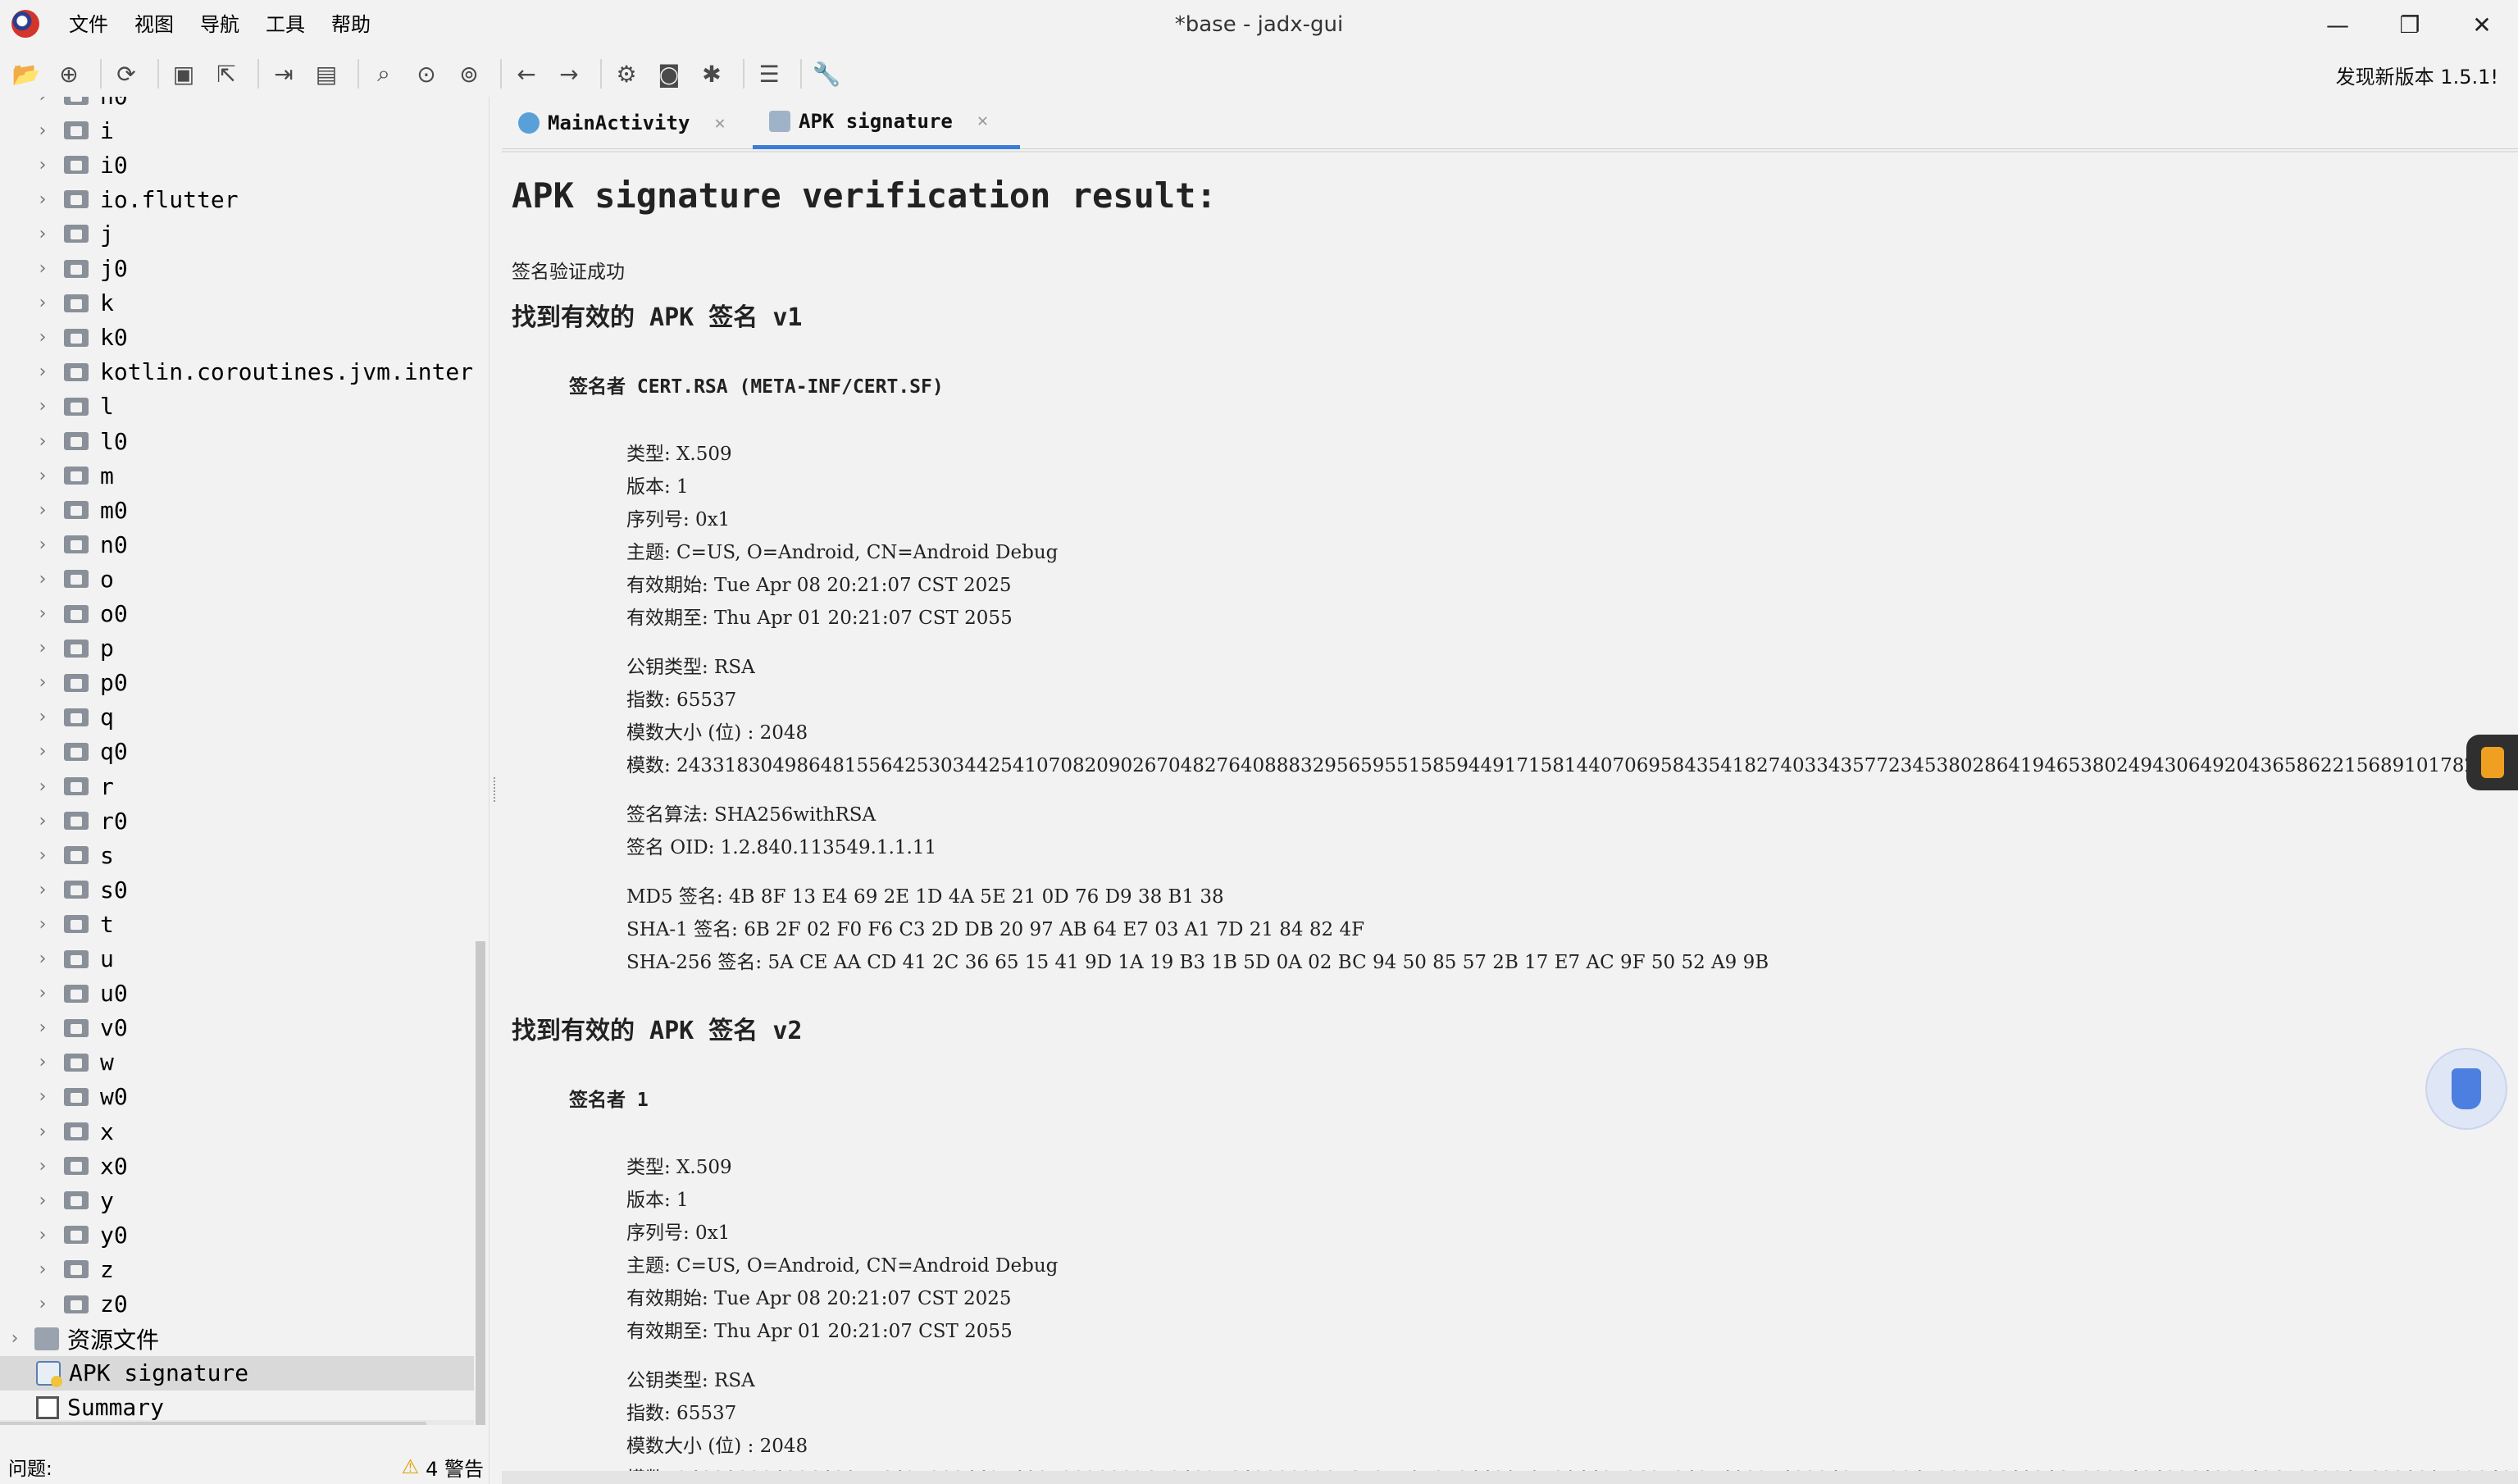  I want to click on tree-package-node: › k0, so click(237, 338).